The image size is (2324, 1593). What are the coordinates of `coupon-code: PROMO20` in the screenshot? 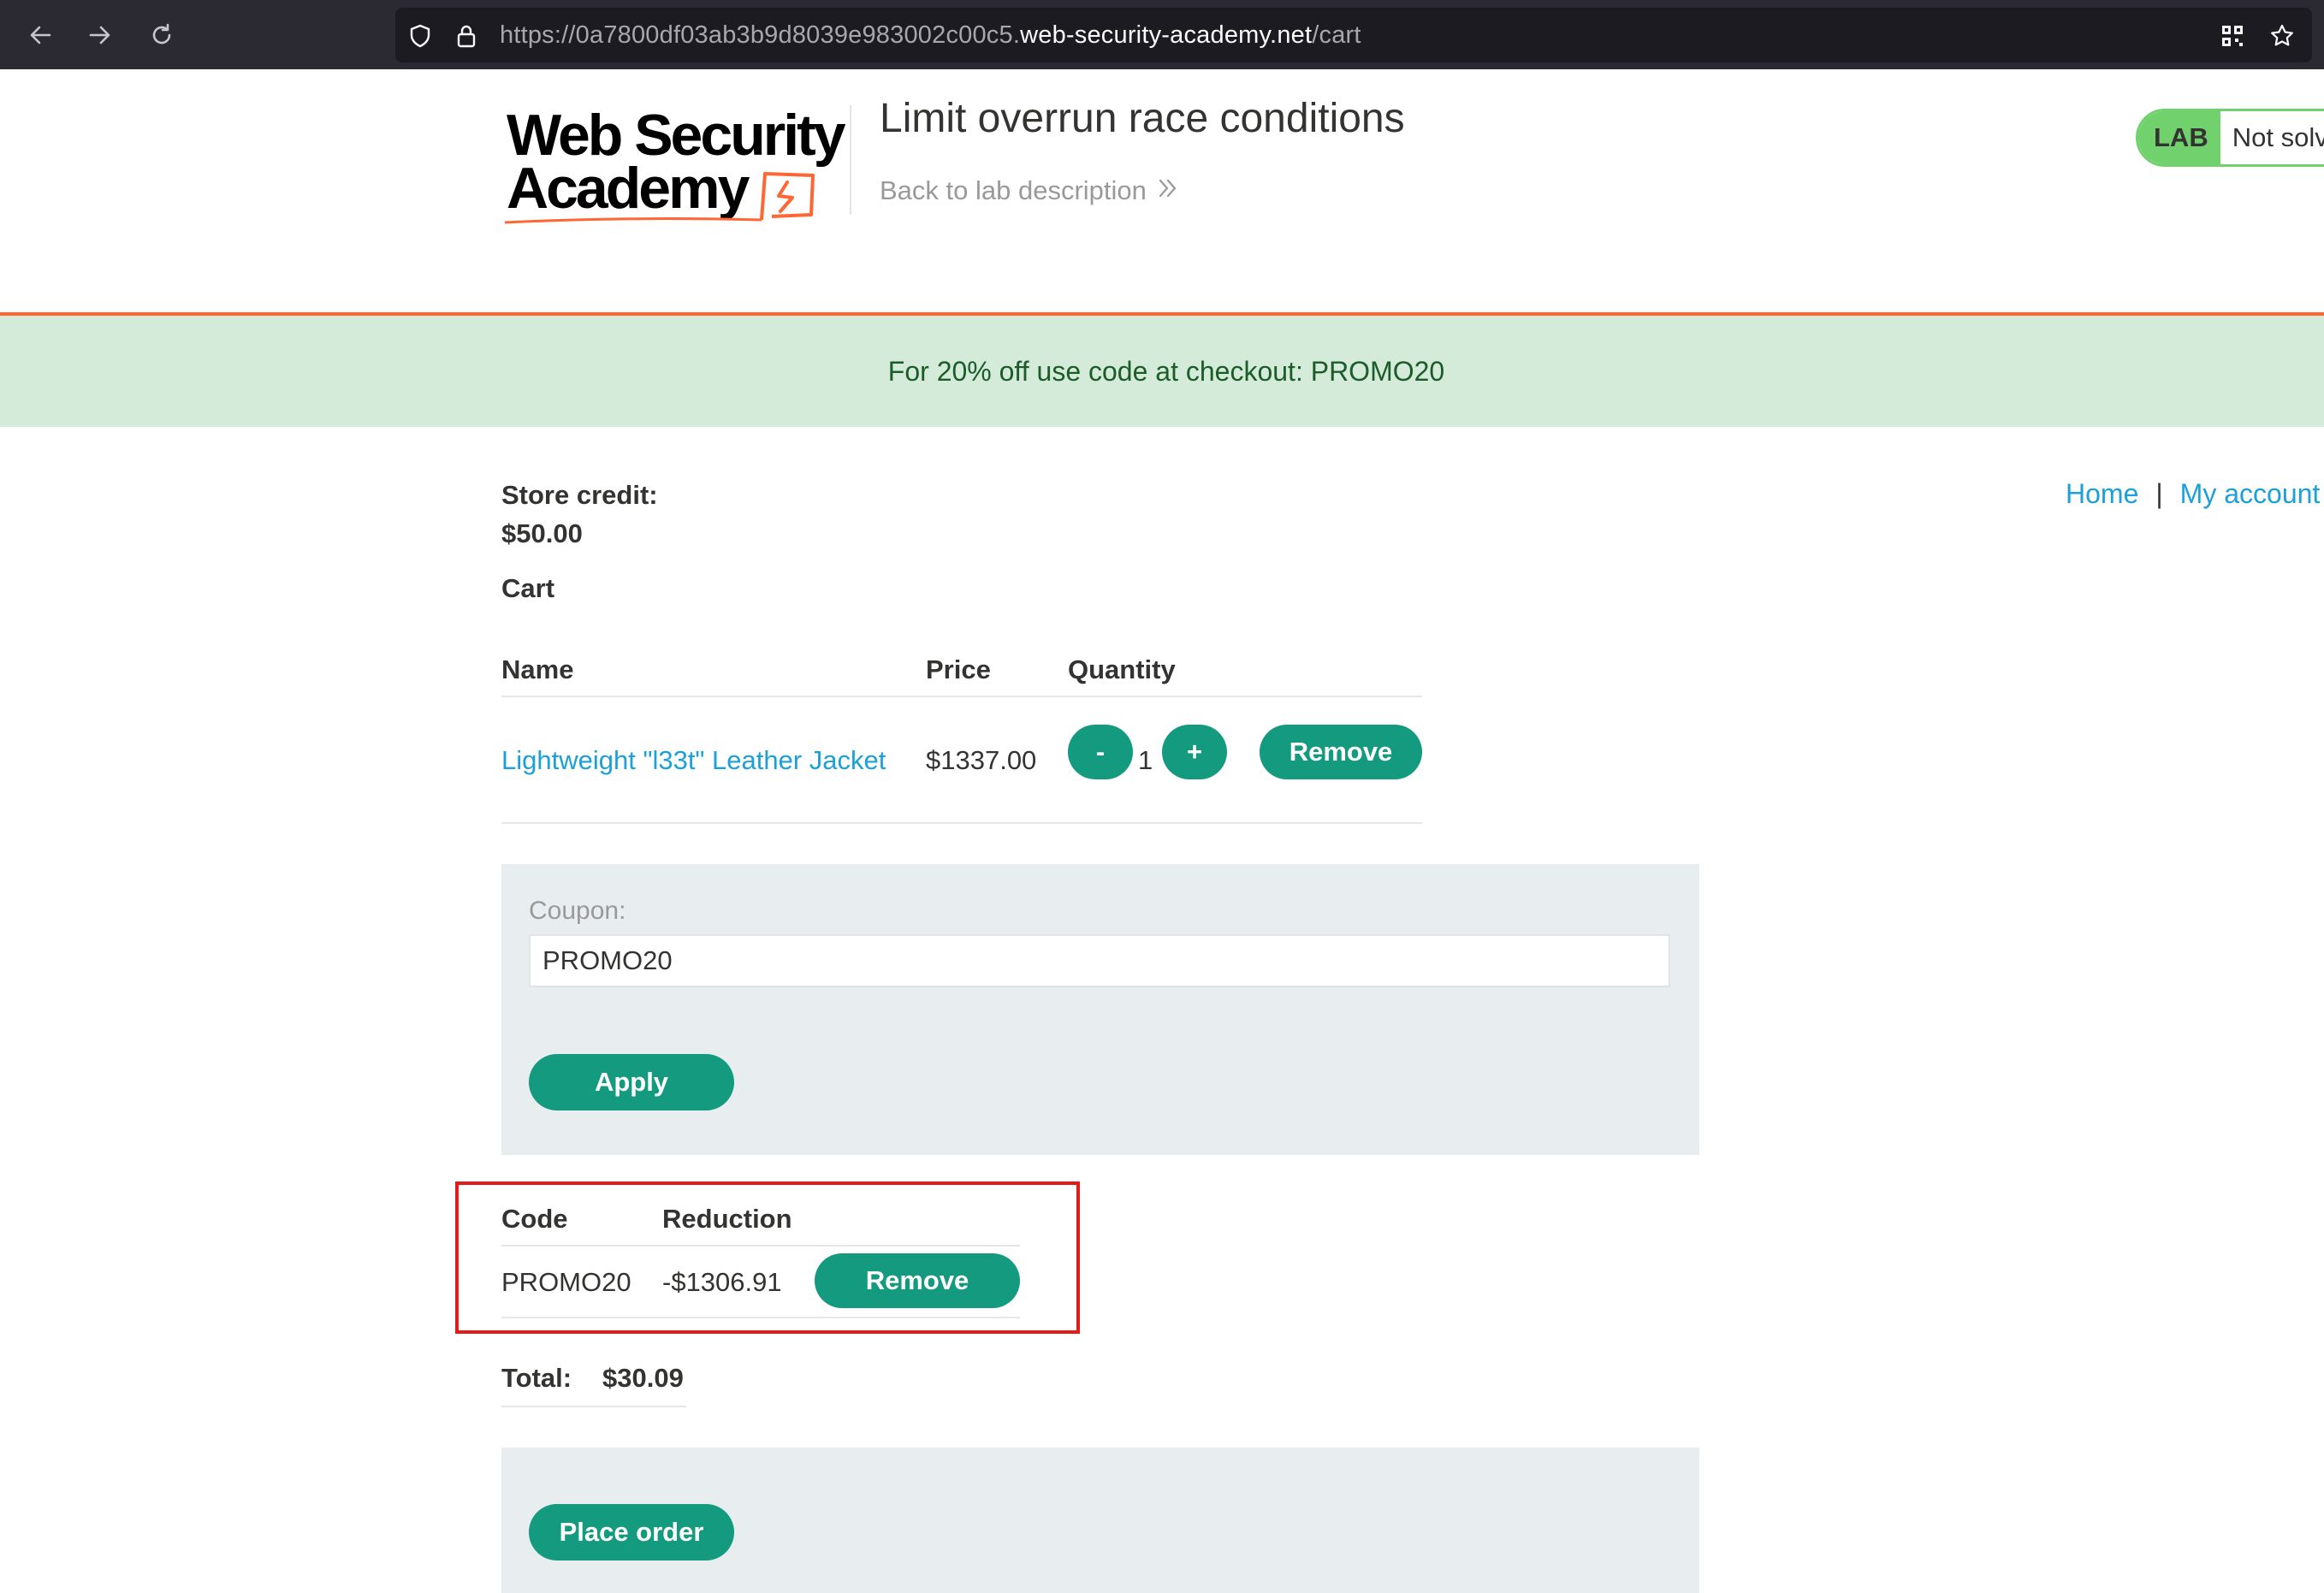 It's located at (566, 1282).